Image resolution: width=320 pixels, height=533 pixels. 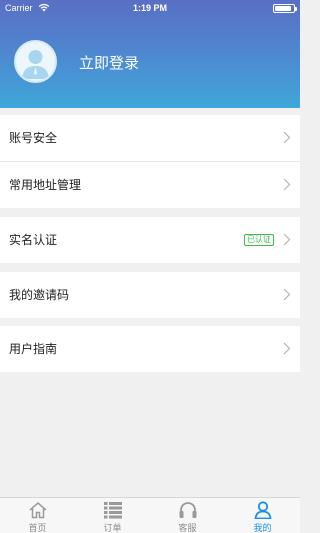 What do you see at coordinates (33, 349) in the screenshot?
I see `menu-item-label: 用户指南` at bounding box center [33, 349].